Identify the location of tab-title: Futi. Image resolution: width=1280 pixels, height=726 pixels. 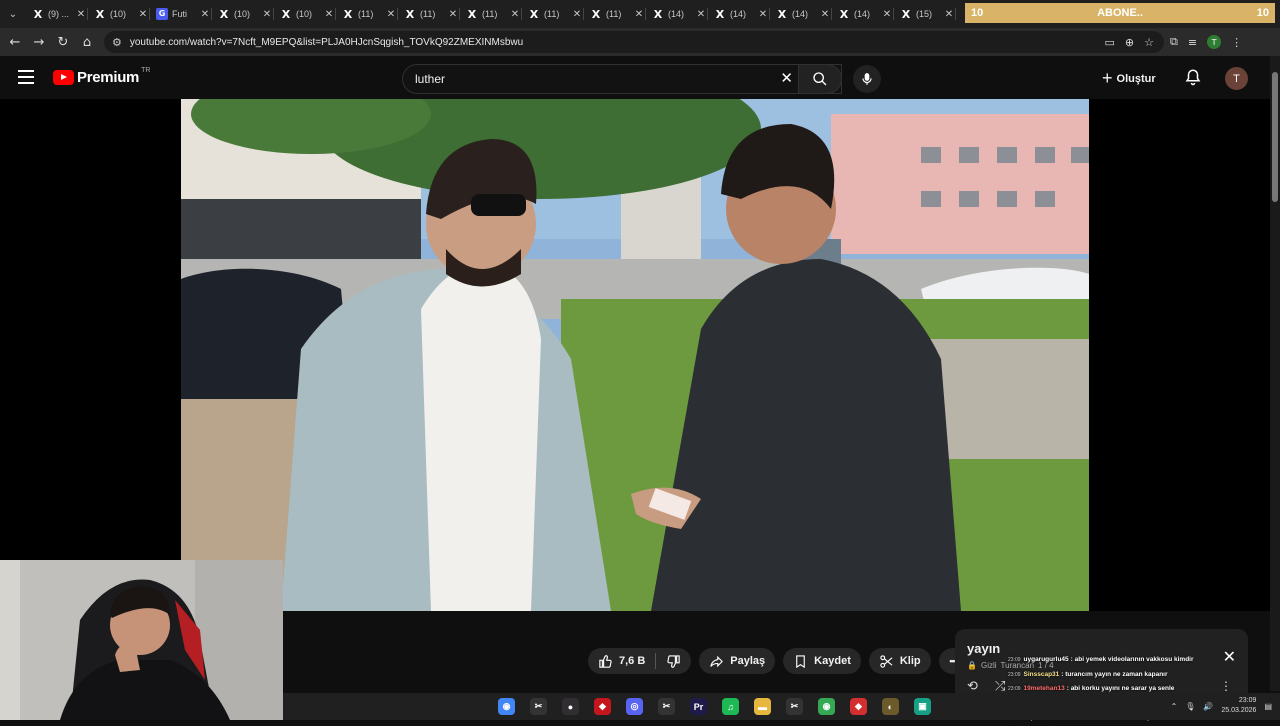
(180, 14).